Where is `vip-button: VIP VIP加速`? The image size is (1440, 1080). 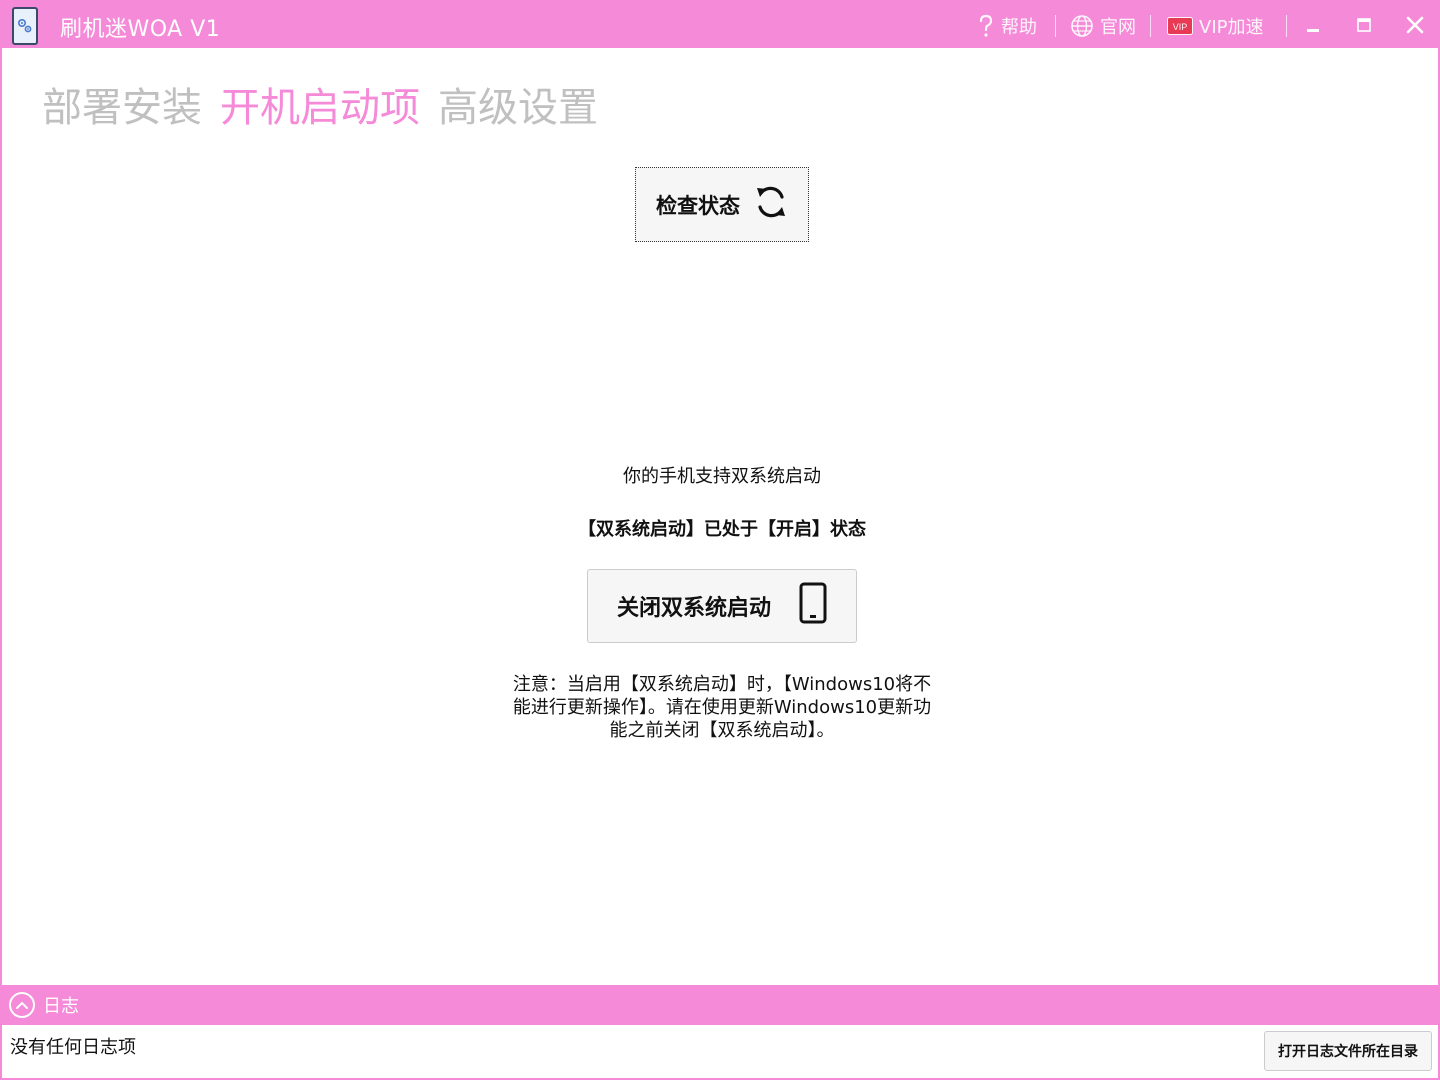
vip-button: VIP VIP加速 is located at coordinates (1215, 26).